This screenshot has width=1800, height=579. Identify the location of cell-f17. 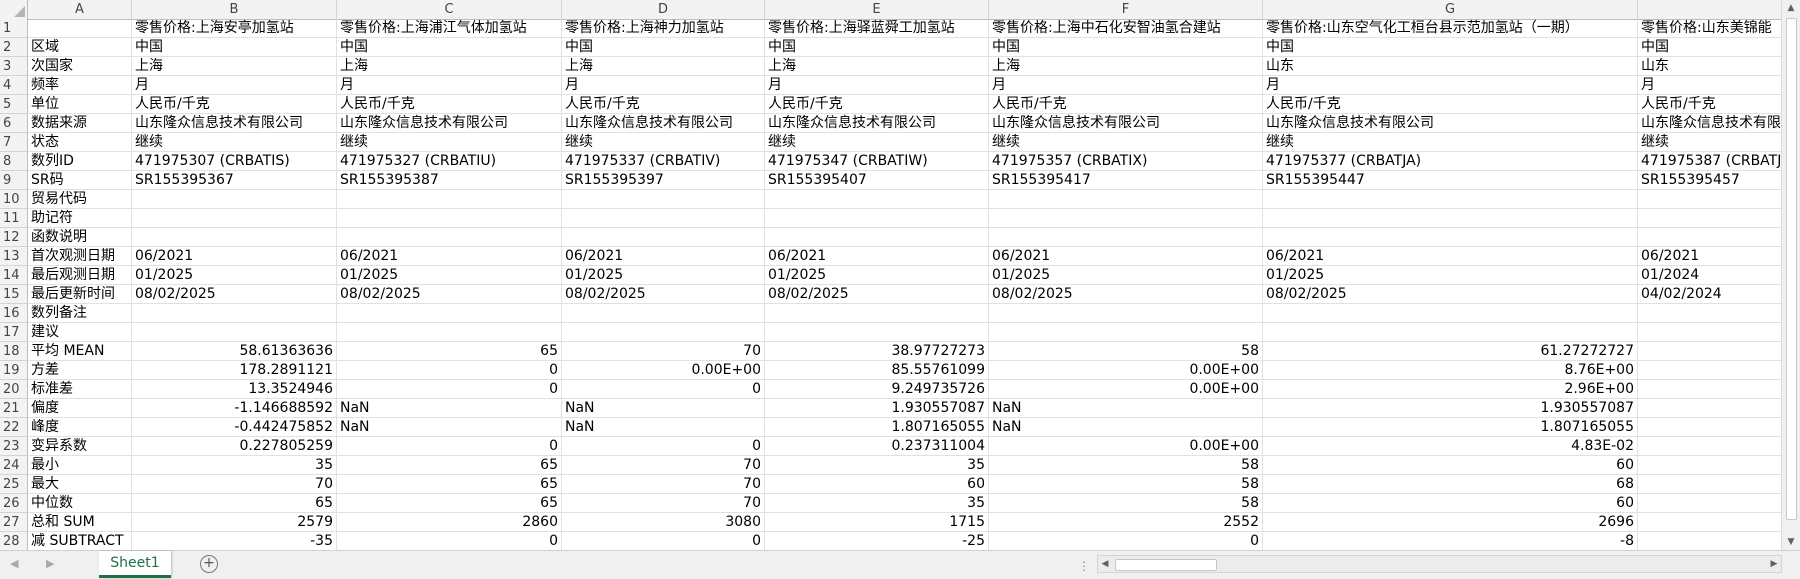
(1126, 332).